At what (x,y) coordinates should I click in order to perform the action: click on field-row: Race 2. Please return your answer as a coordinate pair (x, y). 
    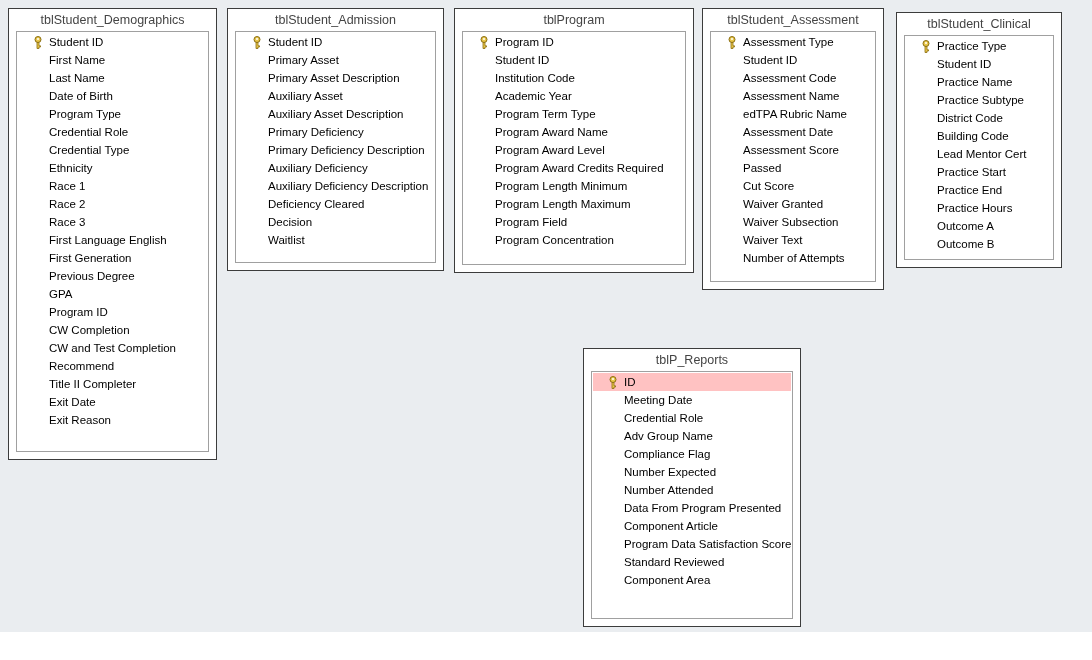
    Looking at the image, I should click on (112, 204).